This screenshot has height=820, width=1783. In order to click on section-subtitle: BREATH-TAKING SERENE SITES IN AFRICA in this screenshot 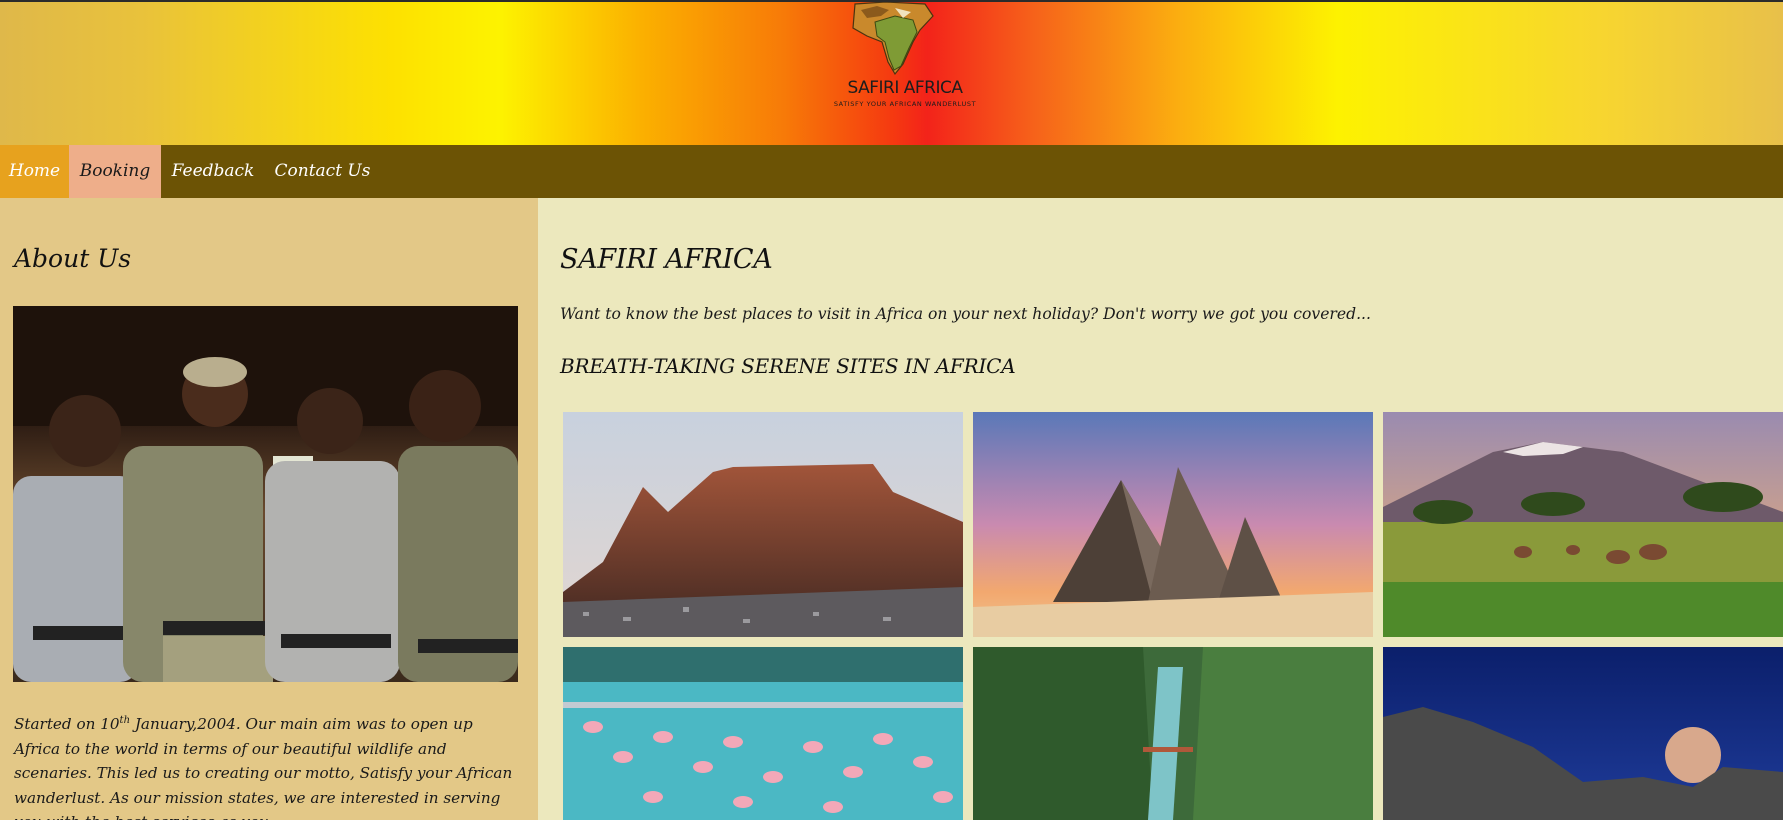, I will do `click(788, 366)`.